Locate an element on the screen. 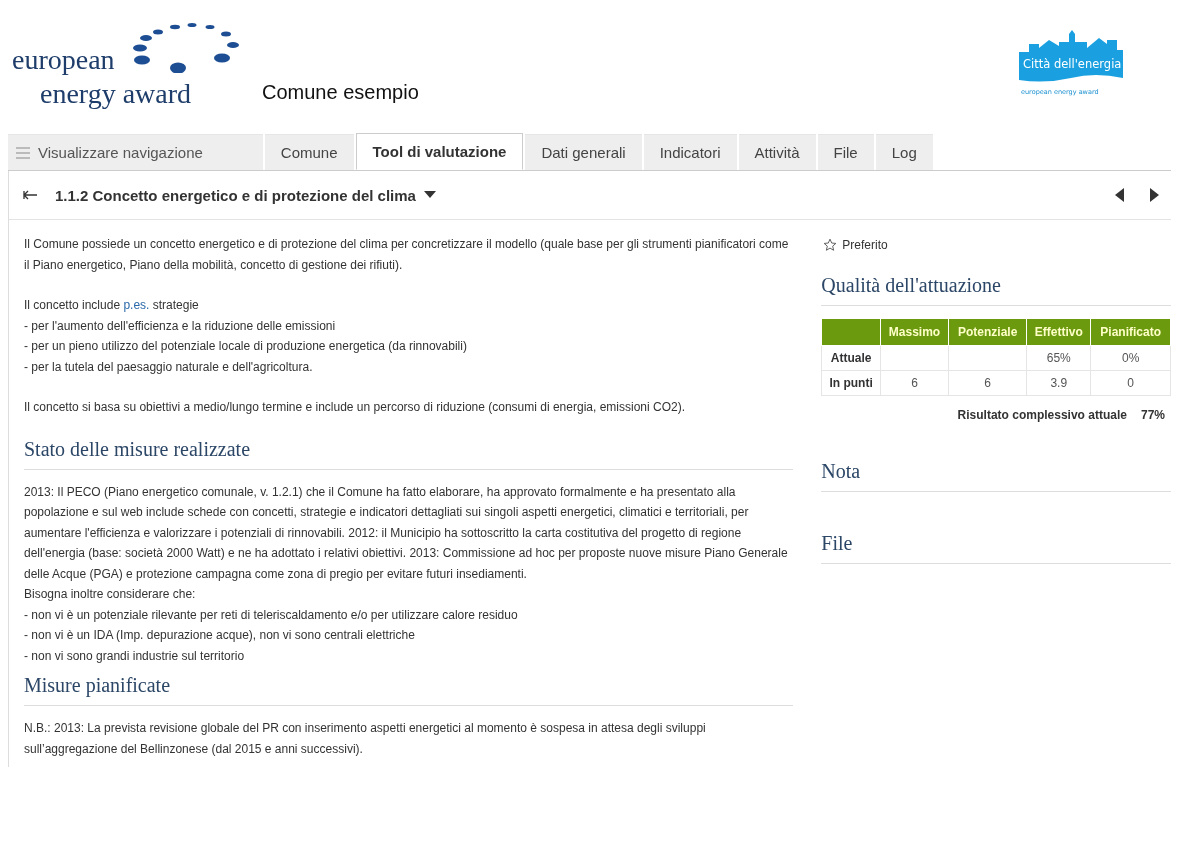 This screenshot has height=861, width=1183. column-header: Potenziale is located at coordinates (987, 332).